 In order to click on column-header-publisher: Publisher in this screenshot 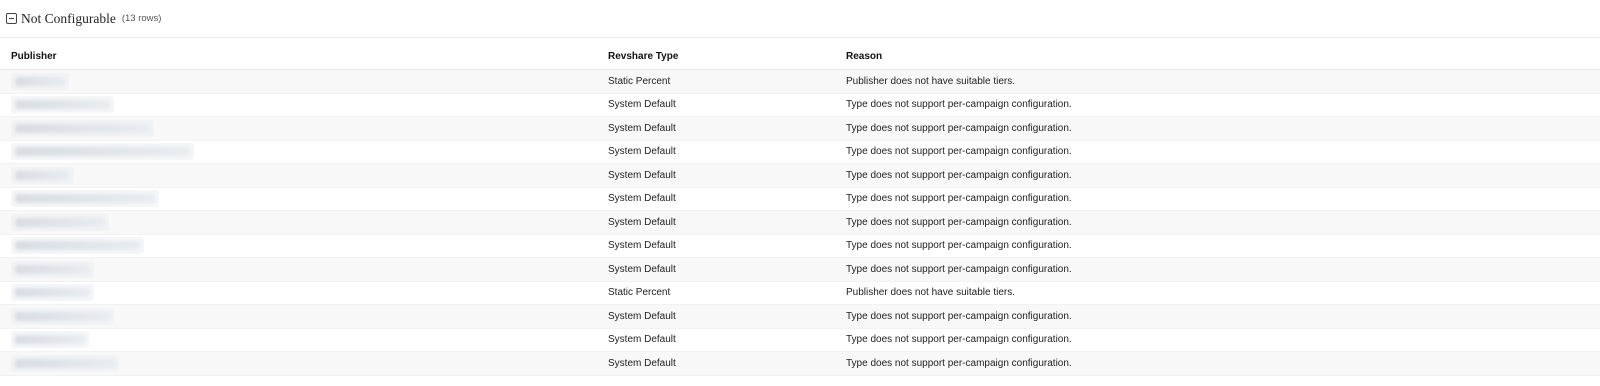, I will do `click(304, 56)`.